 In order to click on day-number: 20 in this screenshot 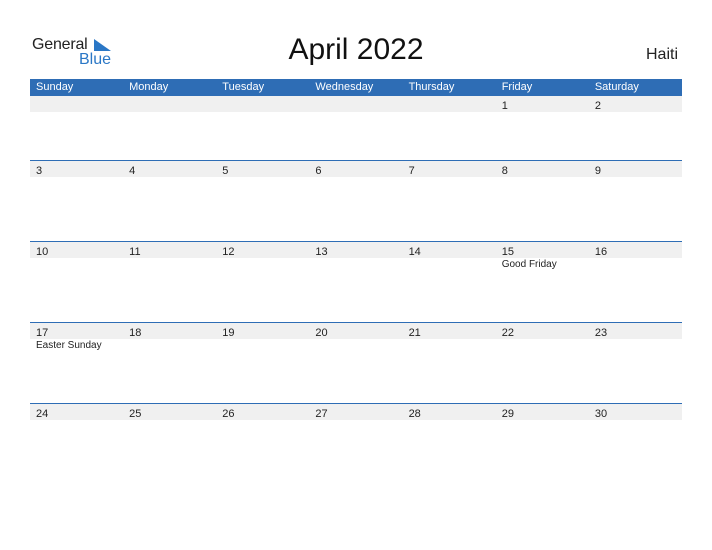, I will do `click(321, 333)`.